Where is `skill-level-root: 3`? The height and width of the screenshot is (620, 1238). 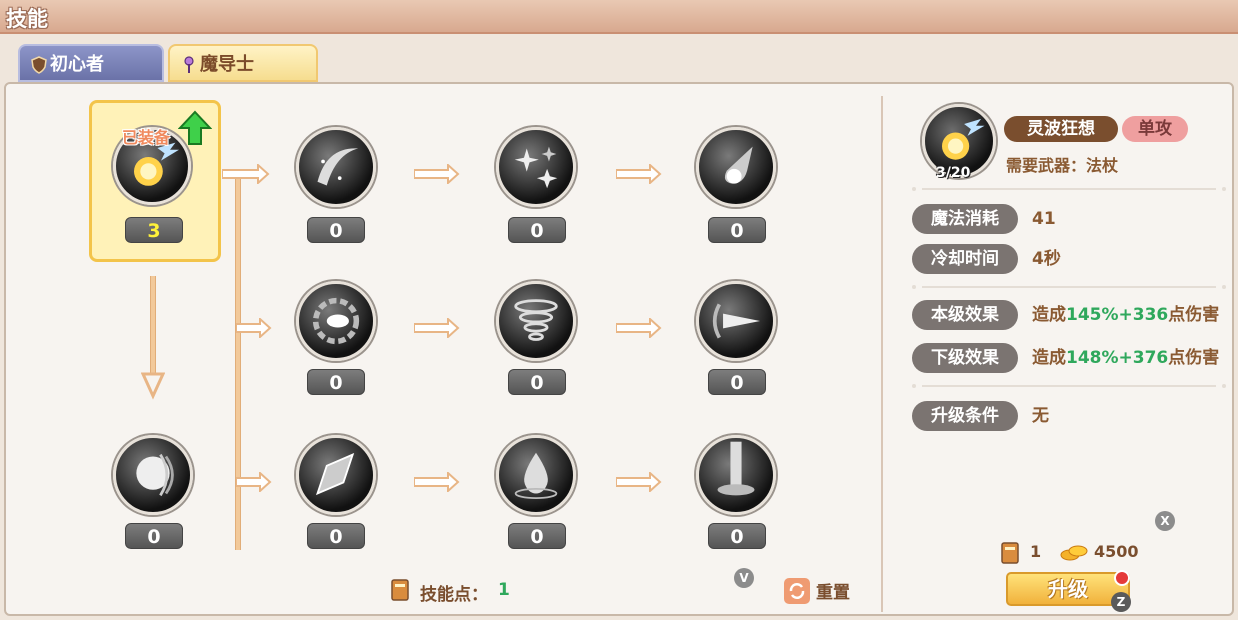
skill-level-root: 3 is located at coordinates (154, 230).